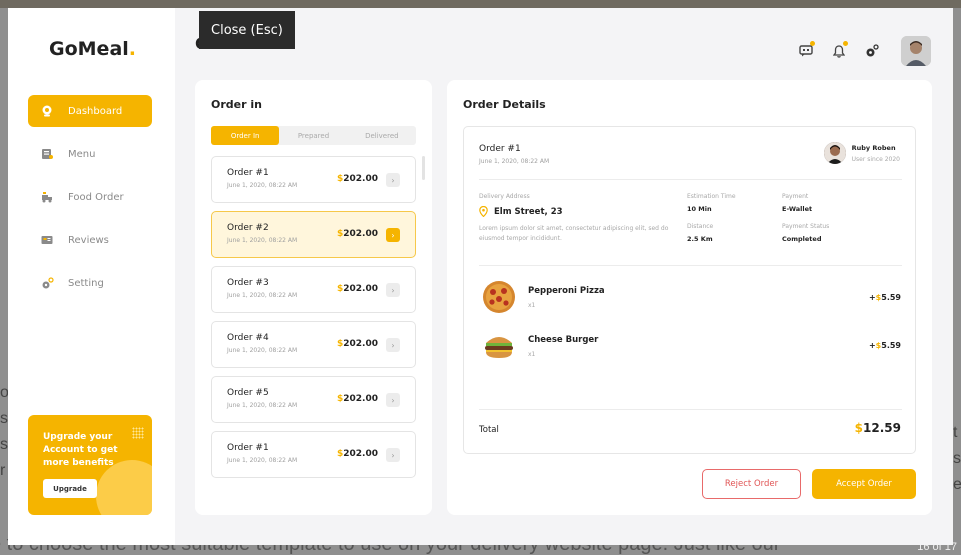 This screenshot has width=961, height=555. I want to click on scrollbar, so click(423, 168).